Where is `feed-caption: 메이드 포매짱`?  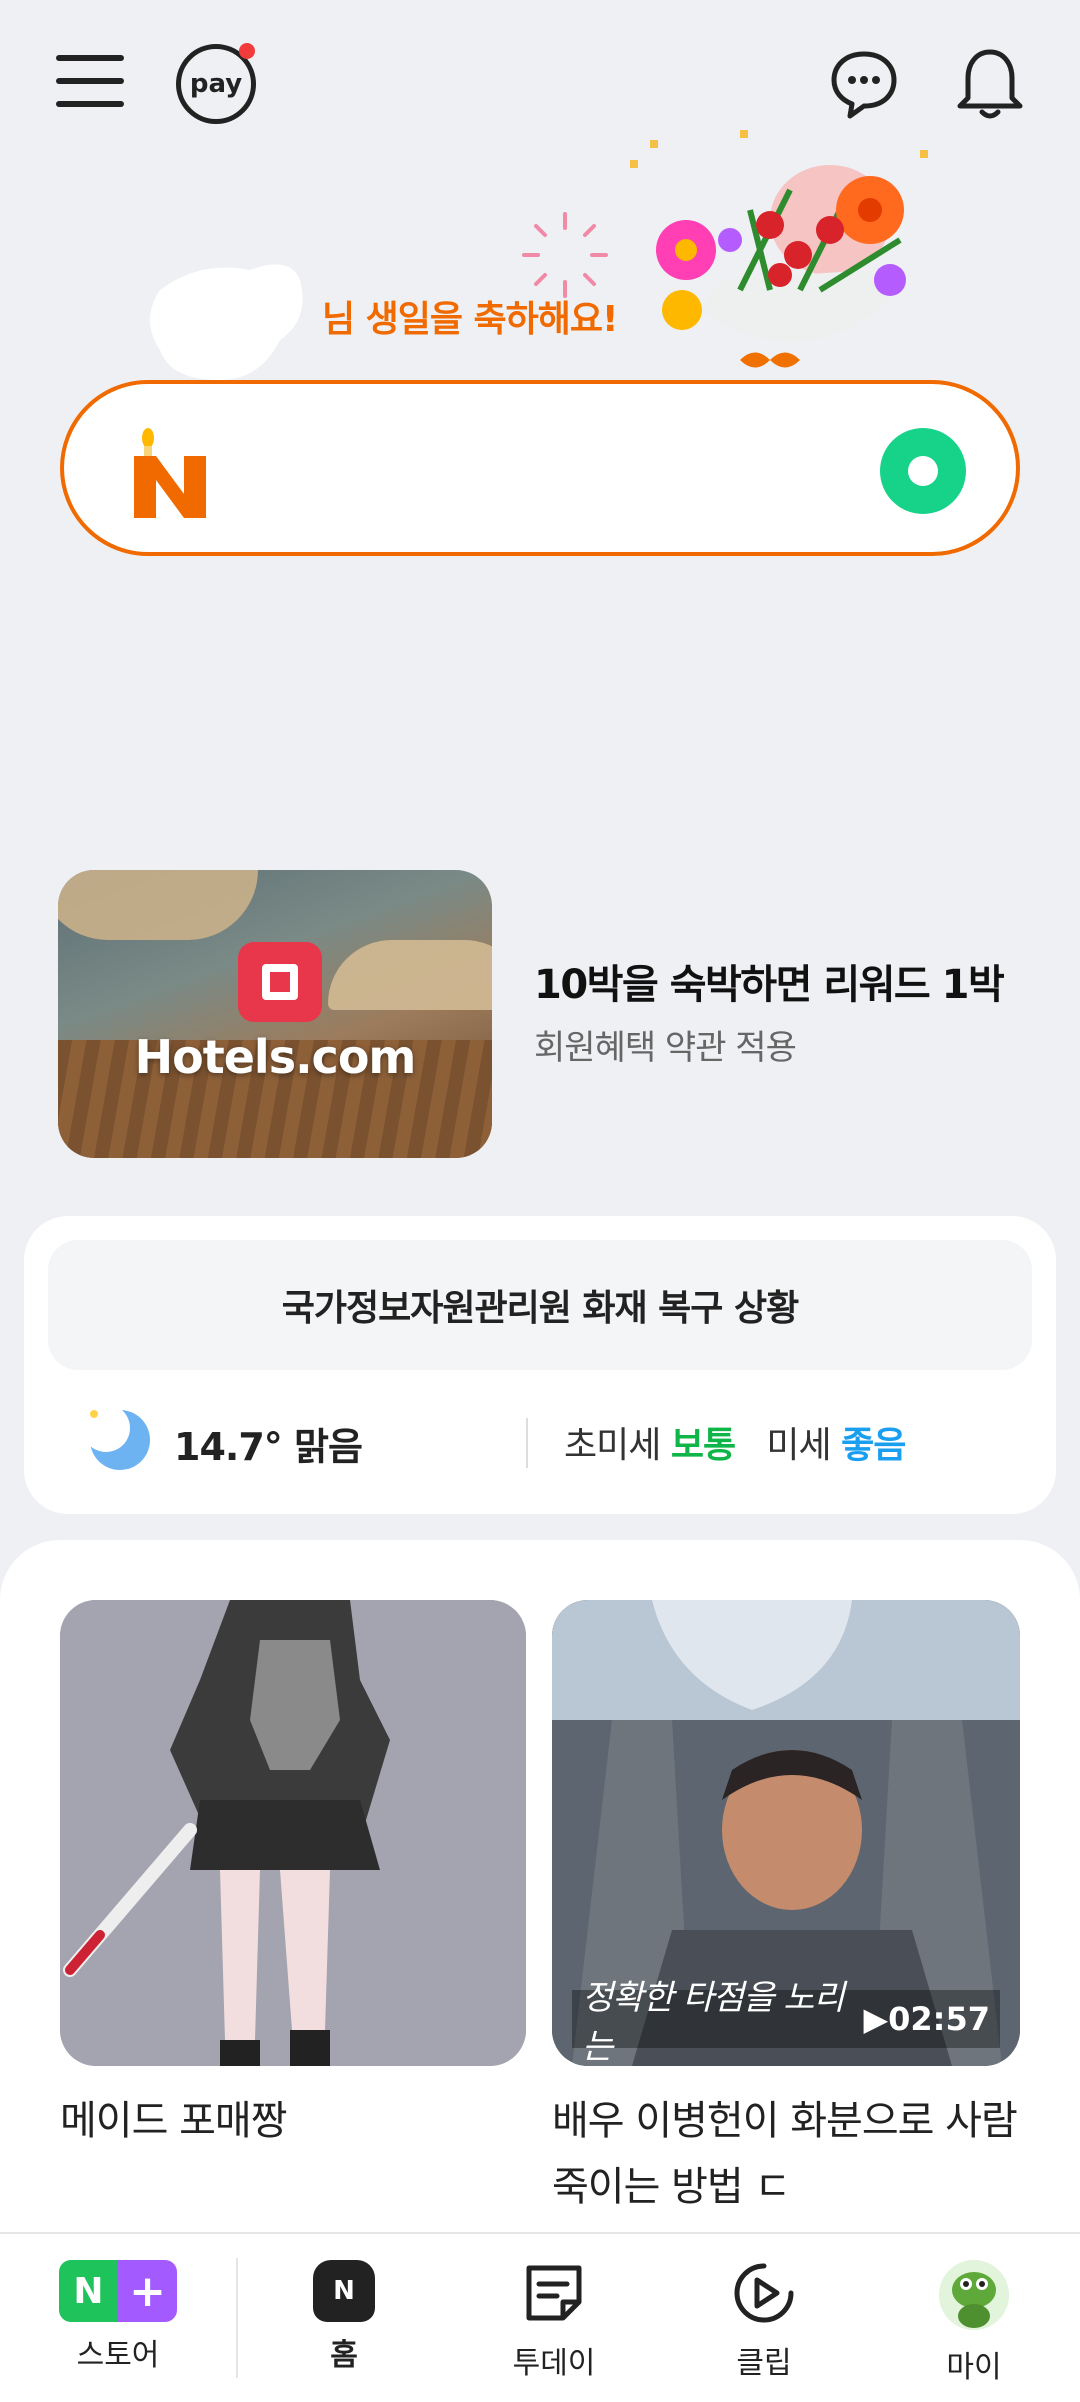
feed-caption: 메이드 포매짱 is located at coordinates (174, 2117).